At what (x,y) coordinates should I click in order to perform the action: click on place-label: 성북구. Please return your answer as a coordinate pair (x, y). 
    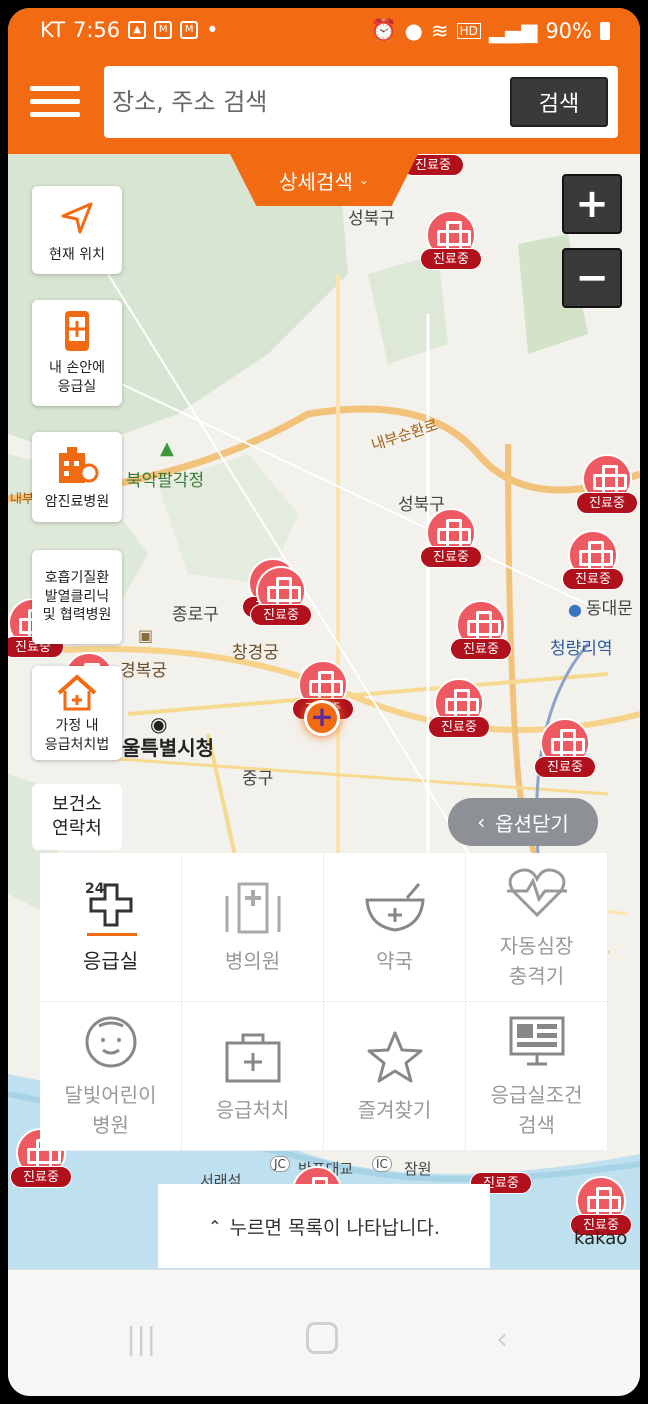
    Looking at the image, I should click on (371, 219).